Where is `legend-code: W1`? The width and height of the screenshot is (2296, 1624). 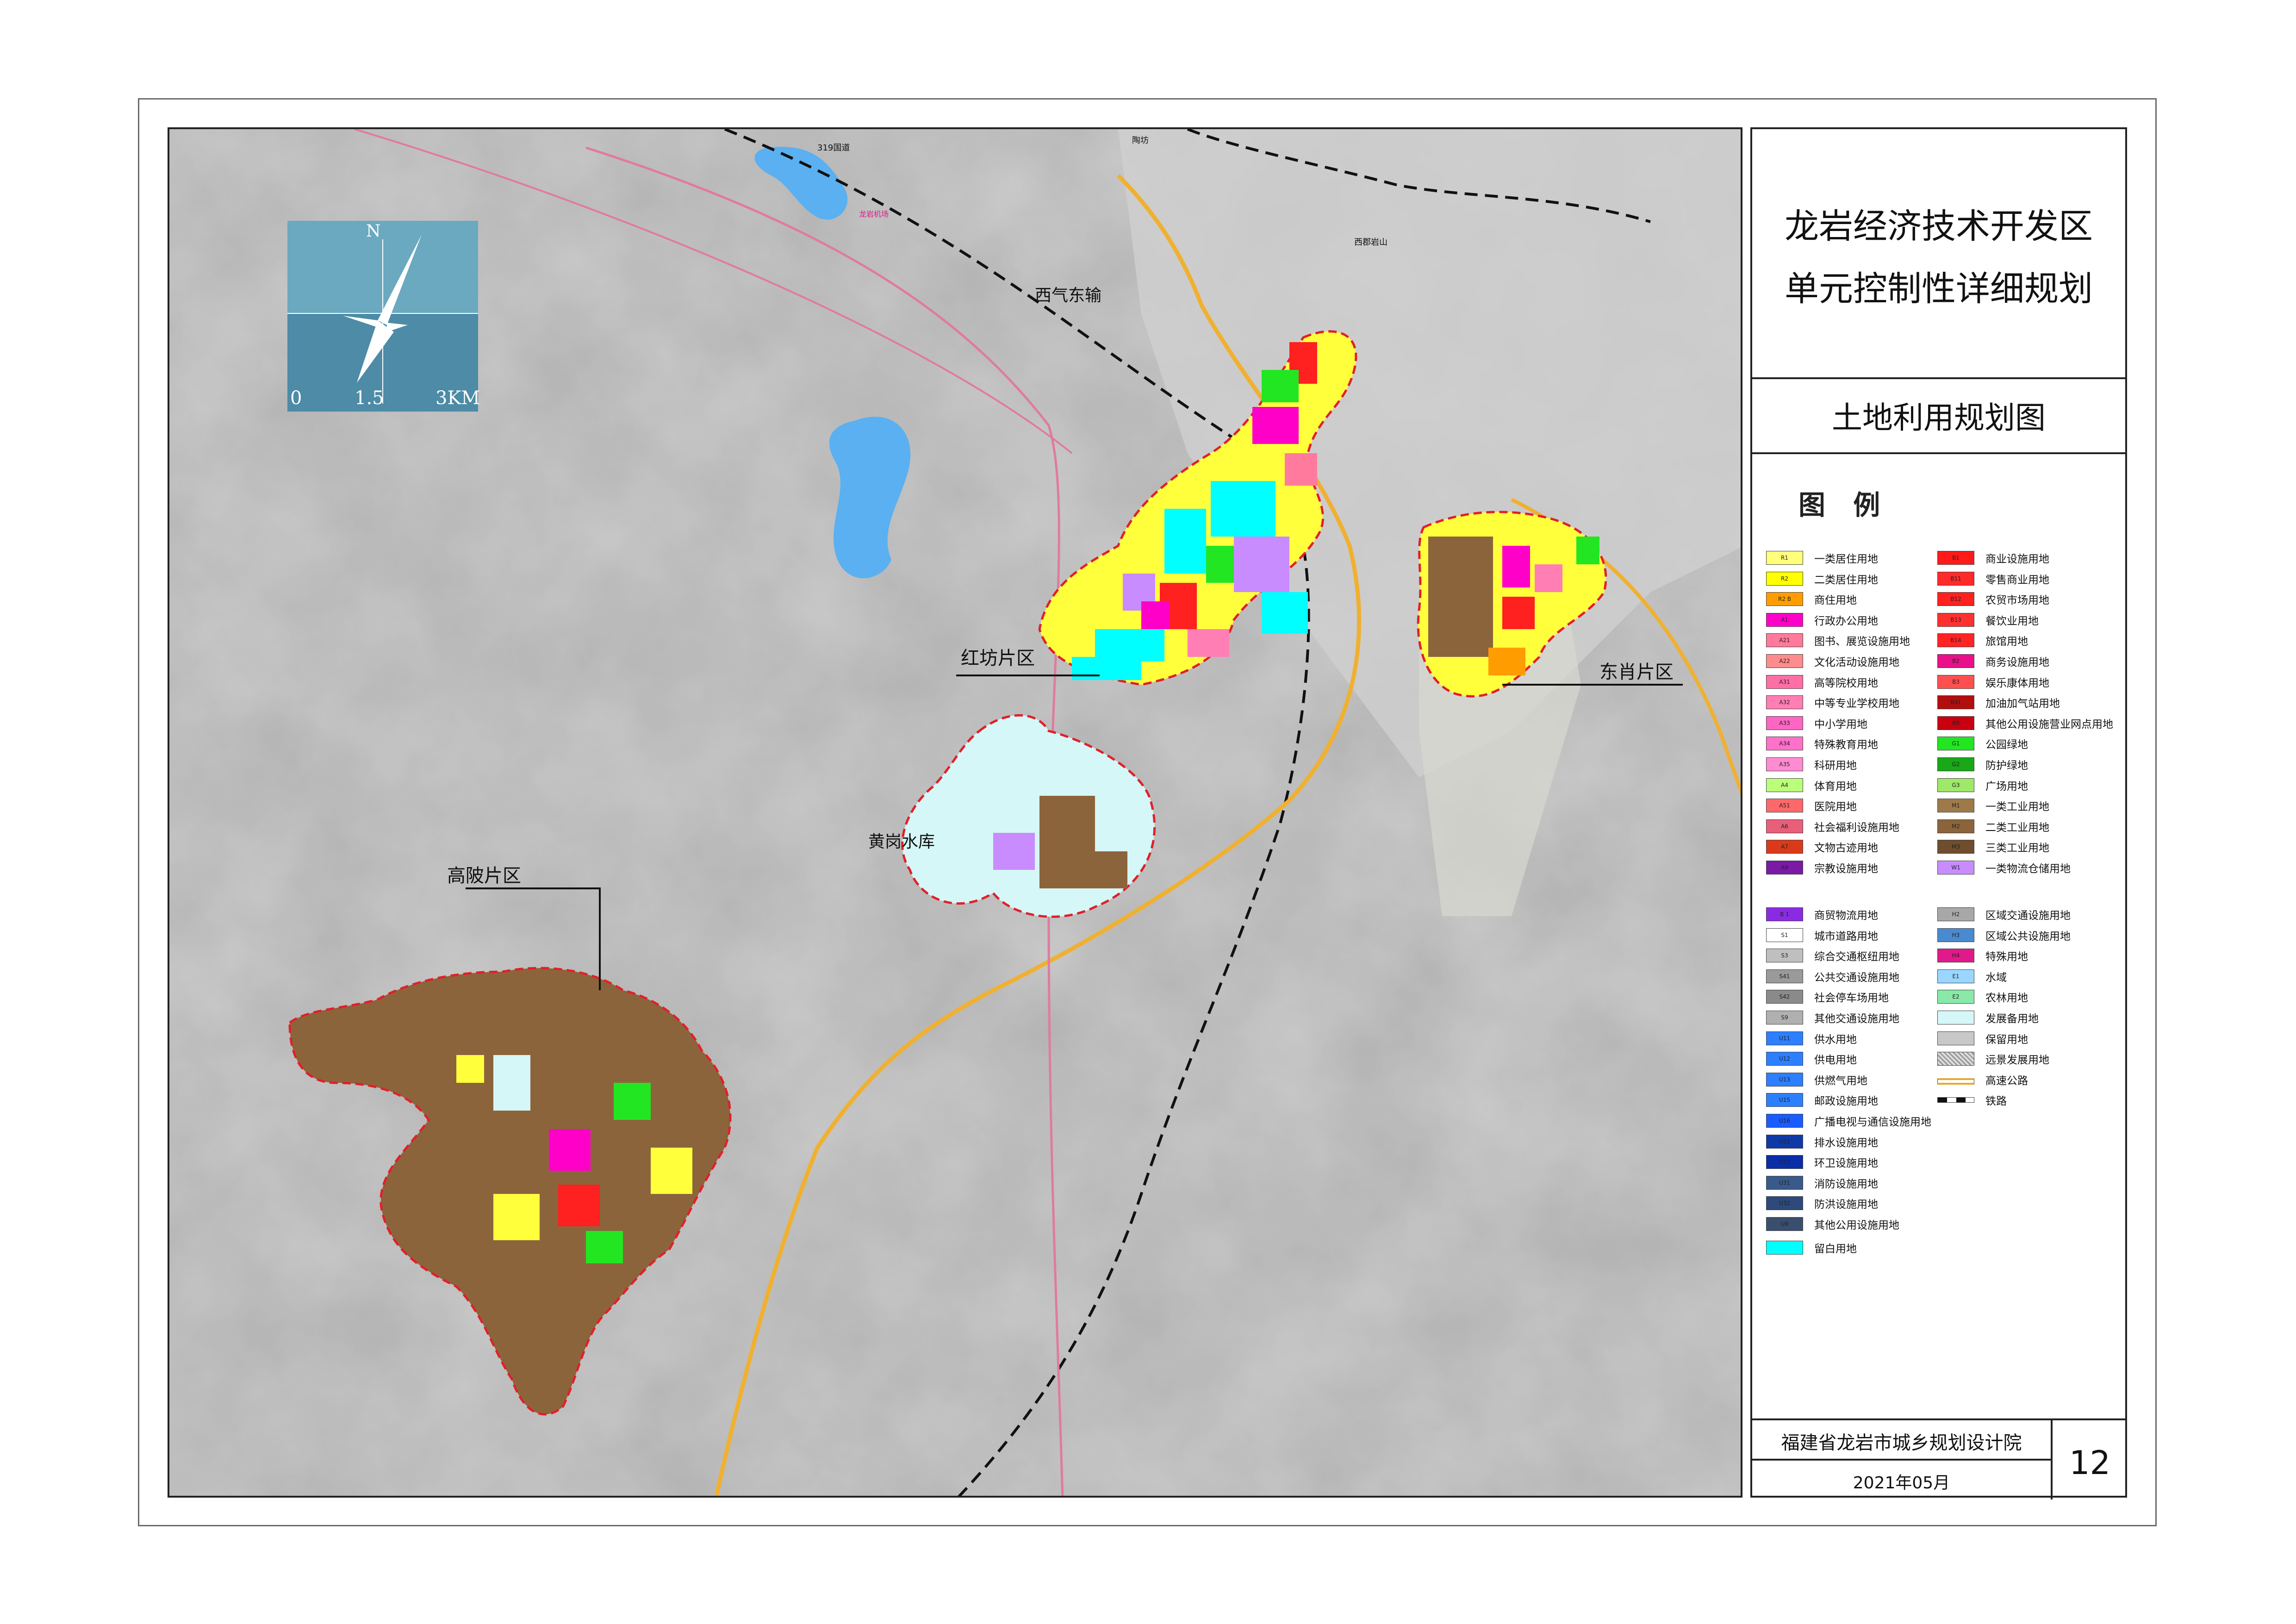 legend-code: W1 is located at coordinates (1955, 867).